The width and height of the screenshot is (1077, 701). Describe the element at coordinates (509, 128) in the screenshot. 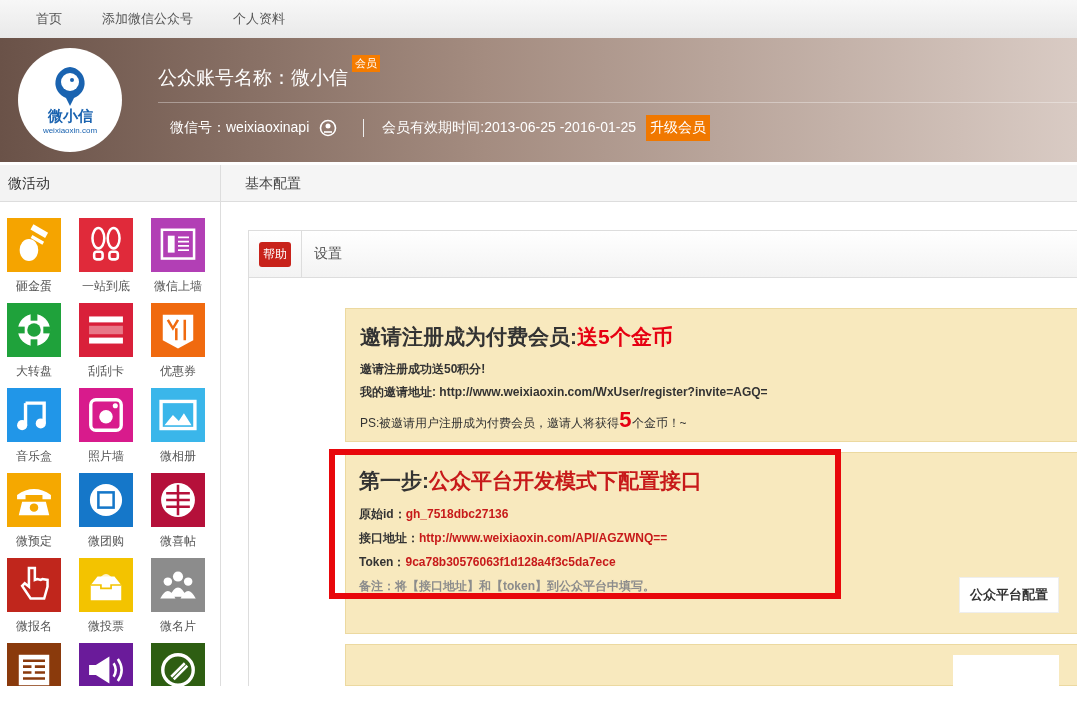

I see `membership-validity: 会员有效期时间:2013-06-25 -2016-01-25` at that location.